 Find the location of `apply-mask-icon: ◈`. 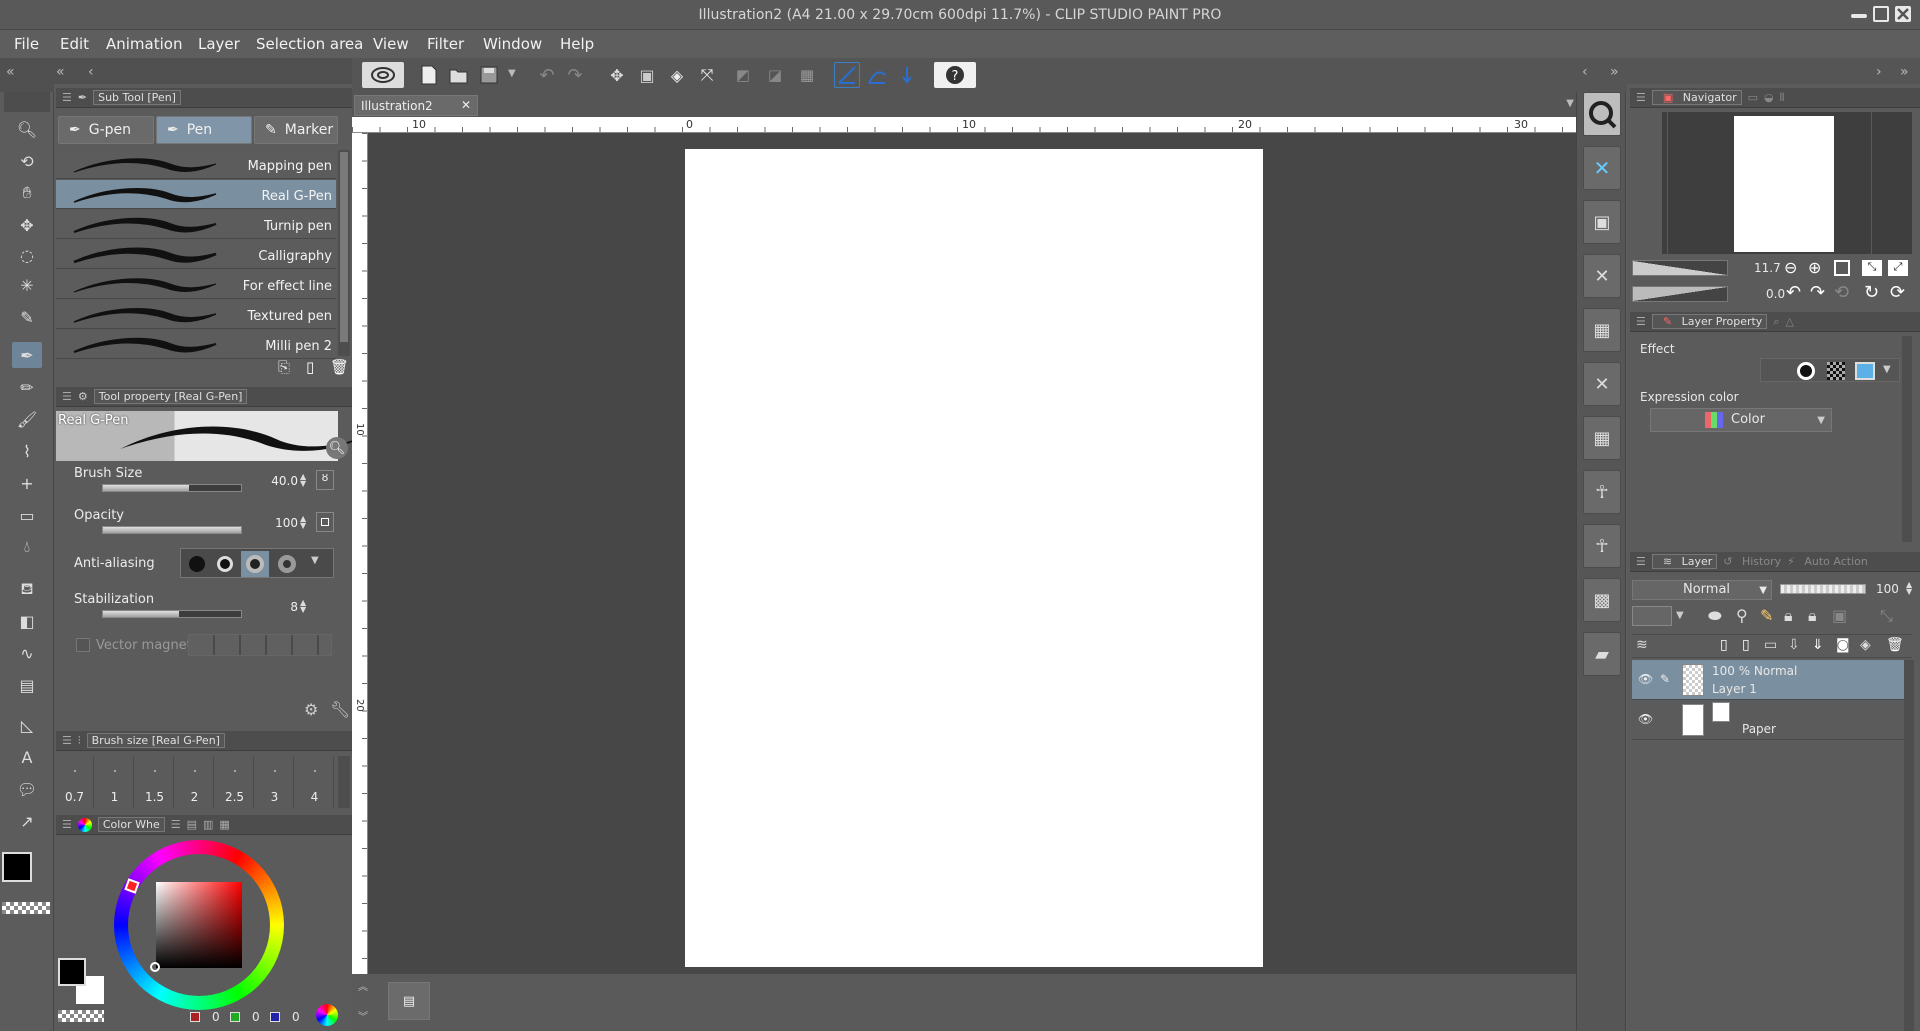

apply-mask-icon: ◈ is located at coordinates (1865, 645).